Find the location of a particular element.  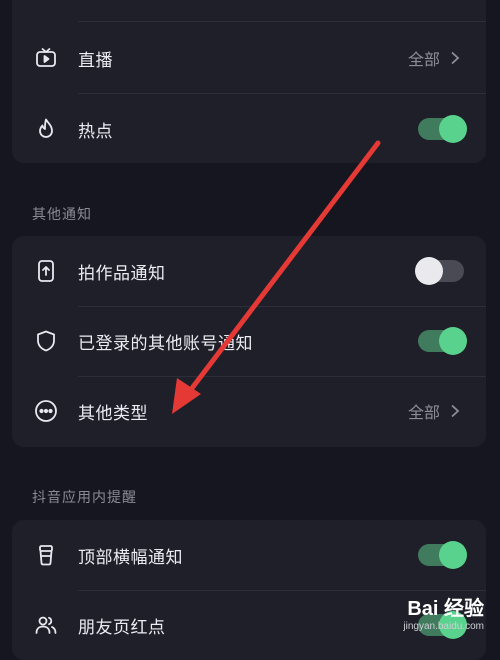

section-header-inapp: 抖音应用内提醒 is located at coordinates (84, 498).